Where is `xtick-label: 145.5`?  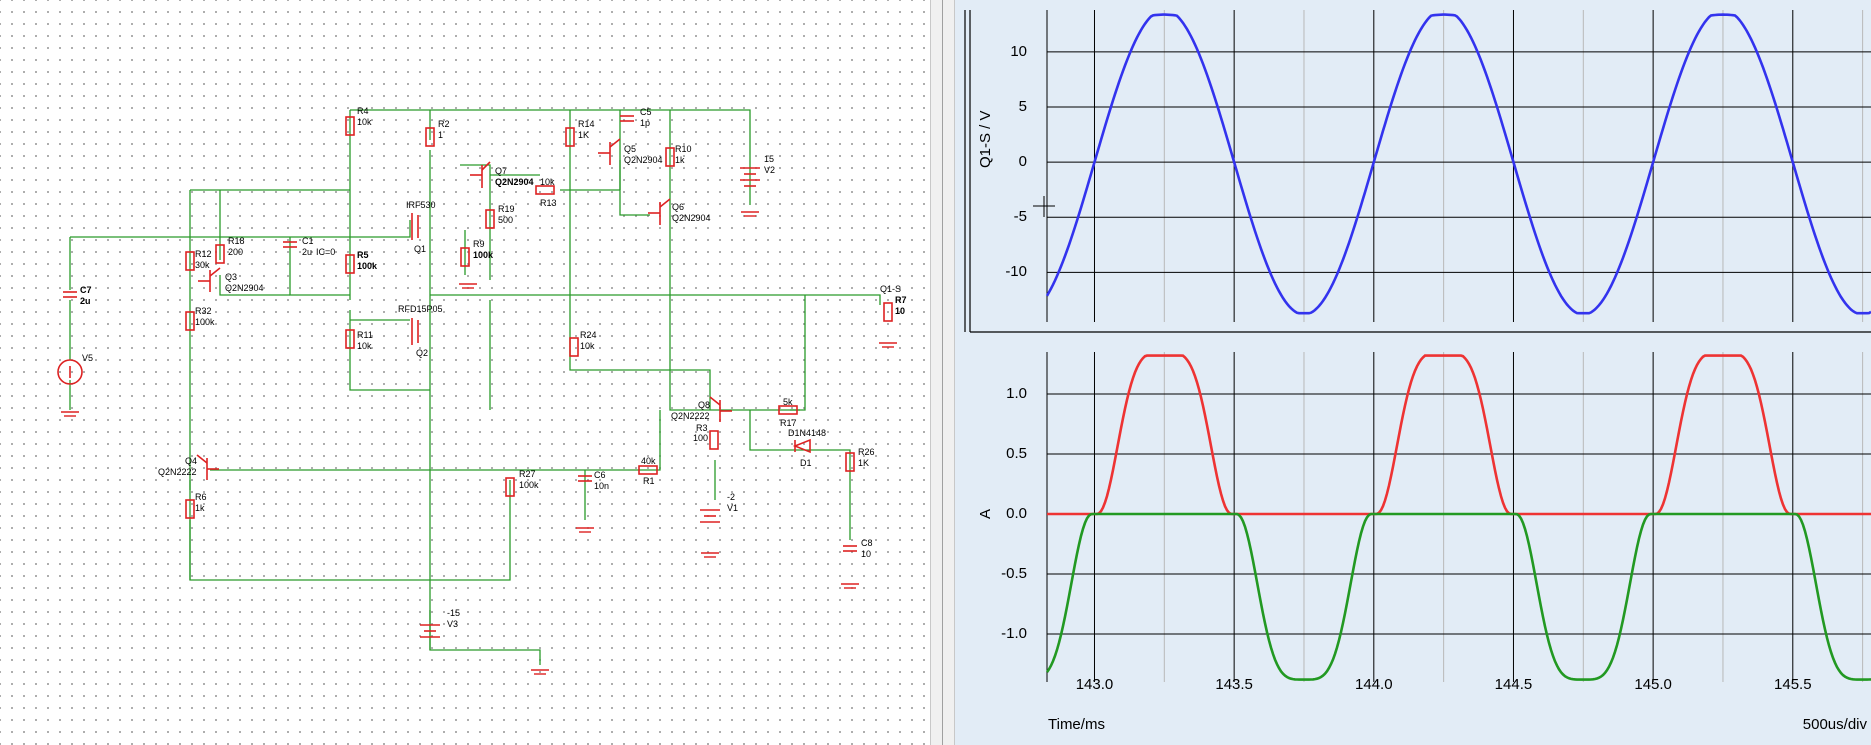 xtick-label: 145.5 is located at coordinates (1793, 684).